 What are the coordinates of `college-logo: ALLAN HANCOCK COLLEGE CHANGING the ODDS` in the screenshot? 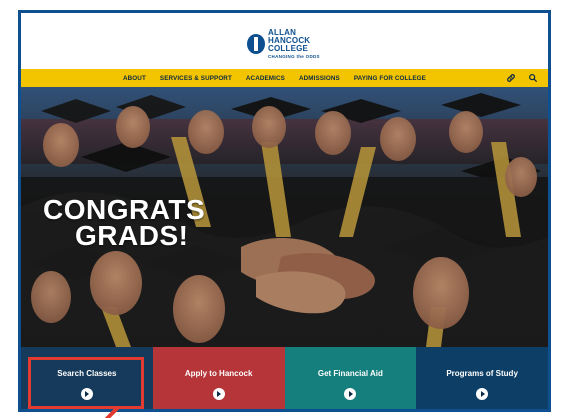 It's located at (293, 44).